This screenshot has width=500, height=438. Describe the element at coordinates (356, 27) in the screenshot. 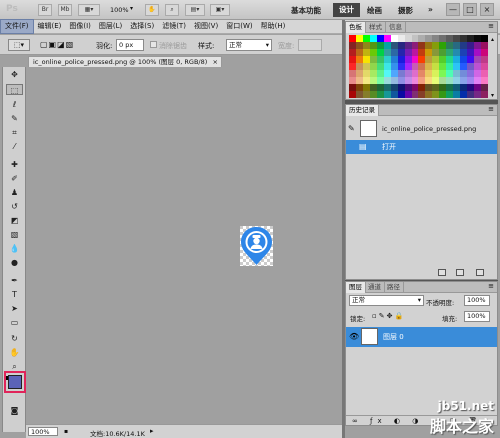

I see `tab-swatches: 色板` at that location.